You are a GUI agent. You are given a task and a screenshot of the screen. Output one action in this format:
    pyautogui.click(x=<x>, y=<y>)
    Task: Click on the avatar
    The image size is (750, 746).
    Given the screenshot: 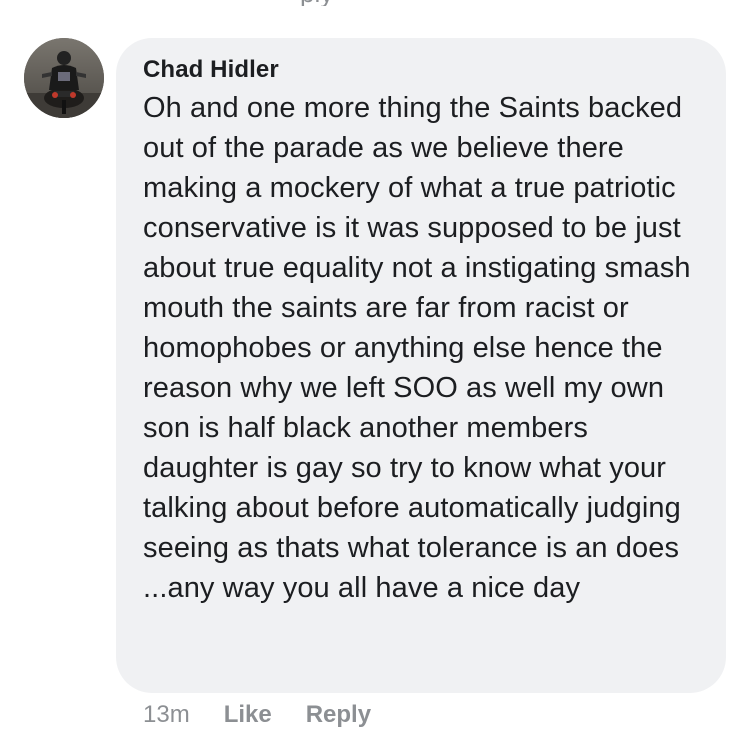 What is the action you would take?
    pyautogui.click(x=64, y=78)
    